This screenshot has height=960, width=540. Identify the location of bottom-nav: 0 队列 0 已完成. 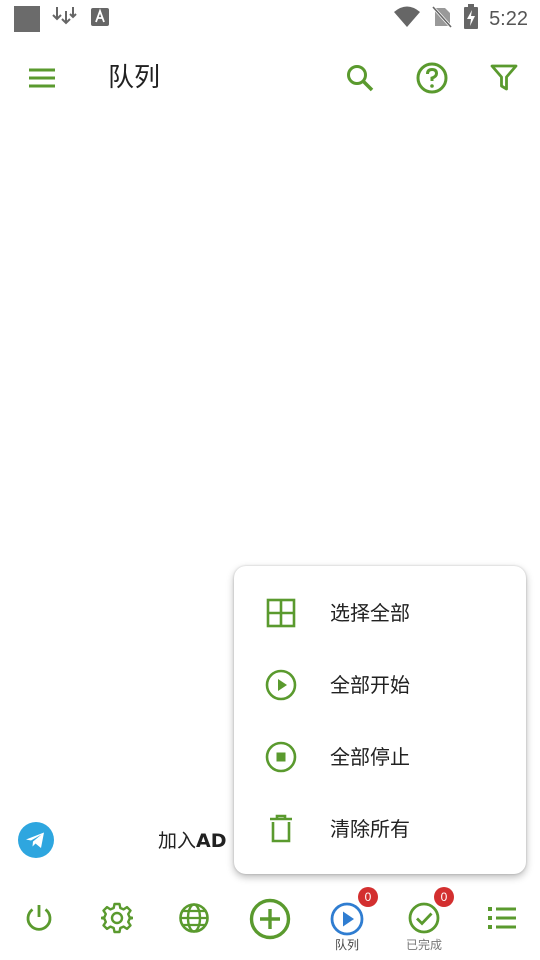
(270, 920).